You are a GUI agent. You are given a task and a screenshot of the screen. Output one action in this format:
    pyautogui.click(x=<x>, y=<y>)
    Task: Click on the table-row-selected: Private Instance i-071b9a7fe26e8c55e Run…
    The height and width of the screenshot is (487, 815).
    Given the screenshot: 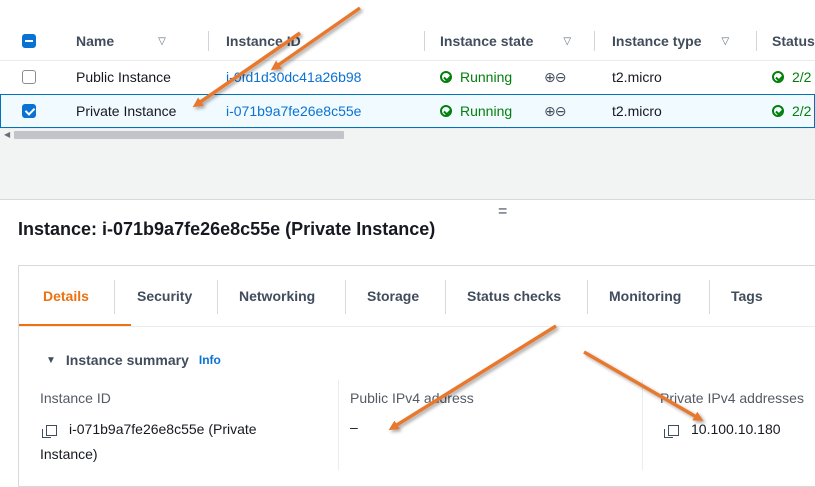 What is the action you would take?
    pyautogui.click(x=407, y=111)
    